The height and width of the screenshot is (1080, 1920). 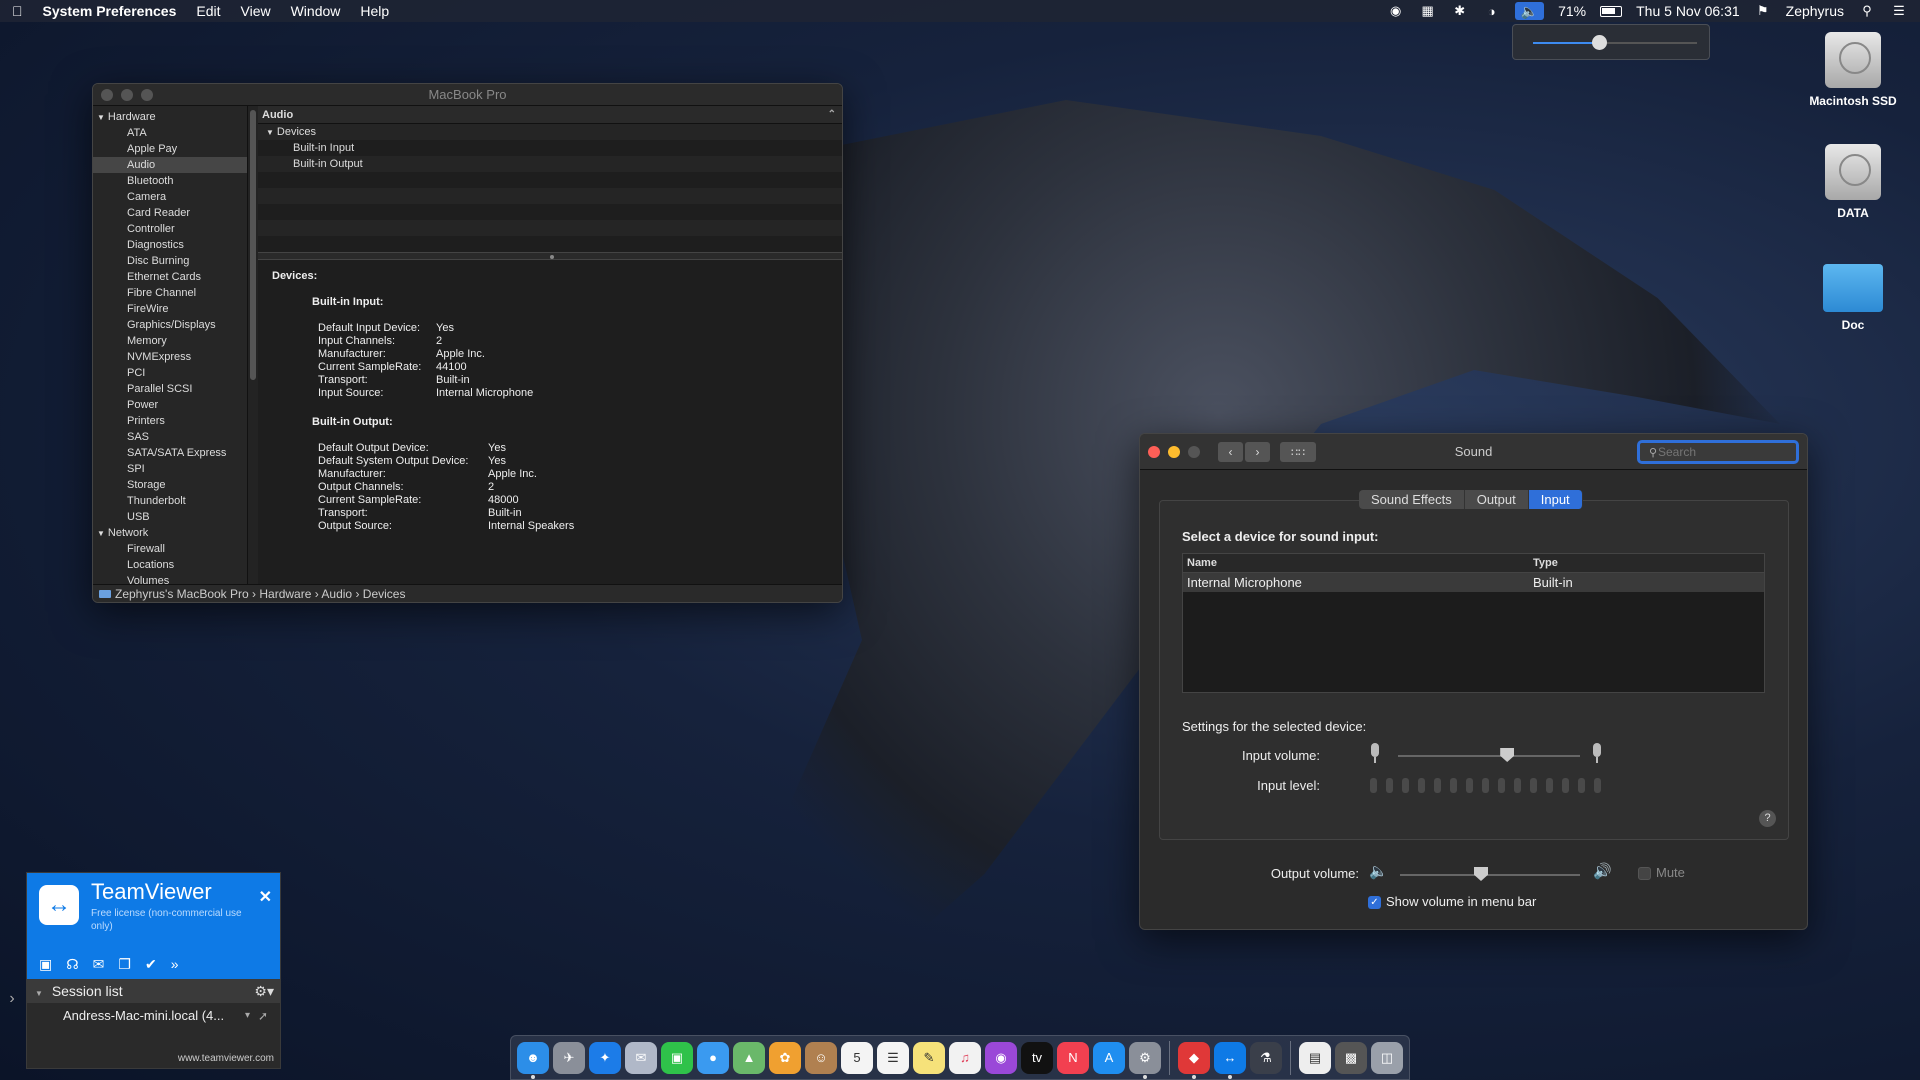 I want to click on sidebar-item-usb: USB, so click(x=170, y=517).